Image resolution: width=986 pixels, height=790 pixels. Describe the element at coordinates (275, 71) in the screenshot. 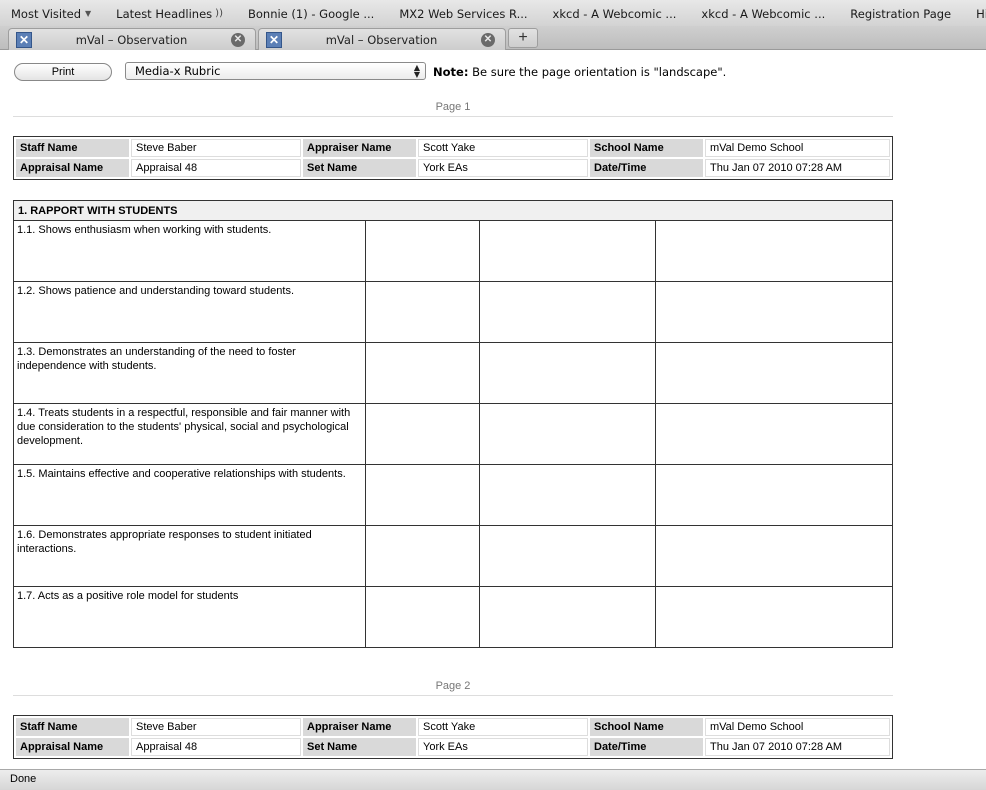

I see `rubric-select: Media-x Rubric ▲ ▼` at that location.